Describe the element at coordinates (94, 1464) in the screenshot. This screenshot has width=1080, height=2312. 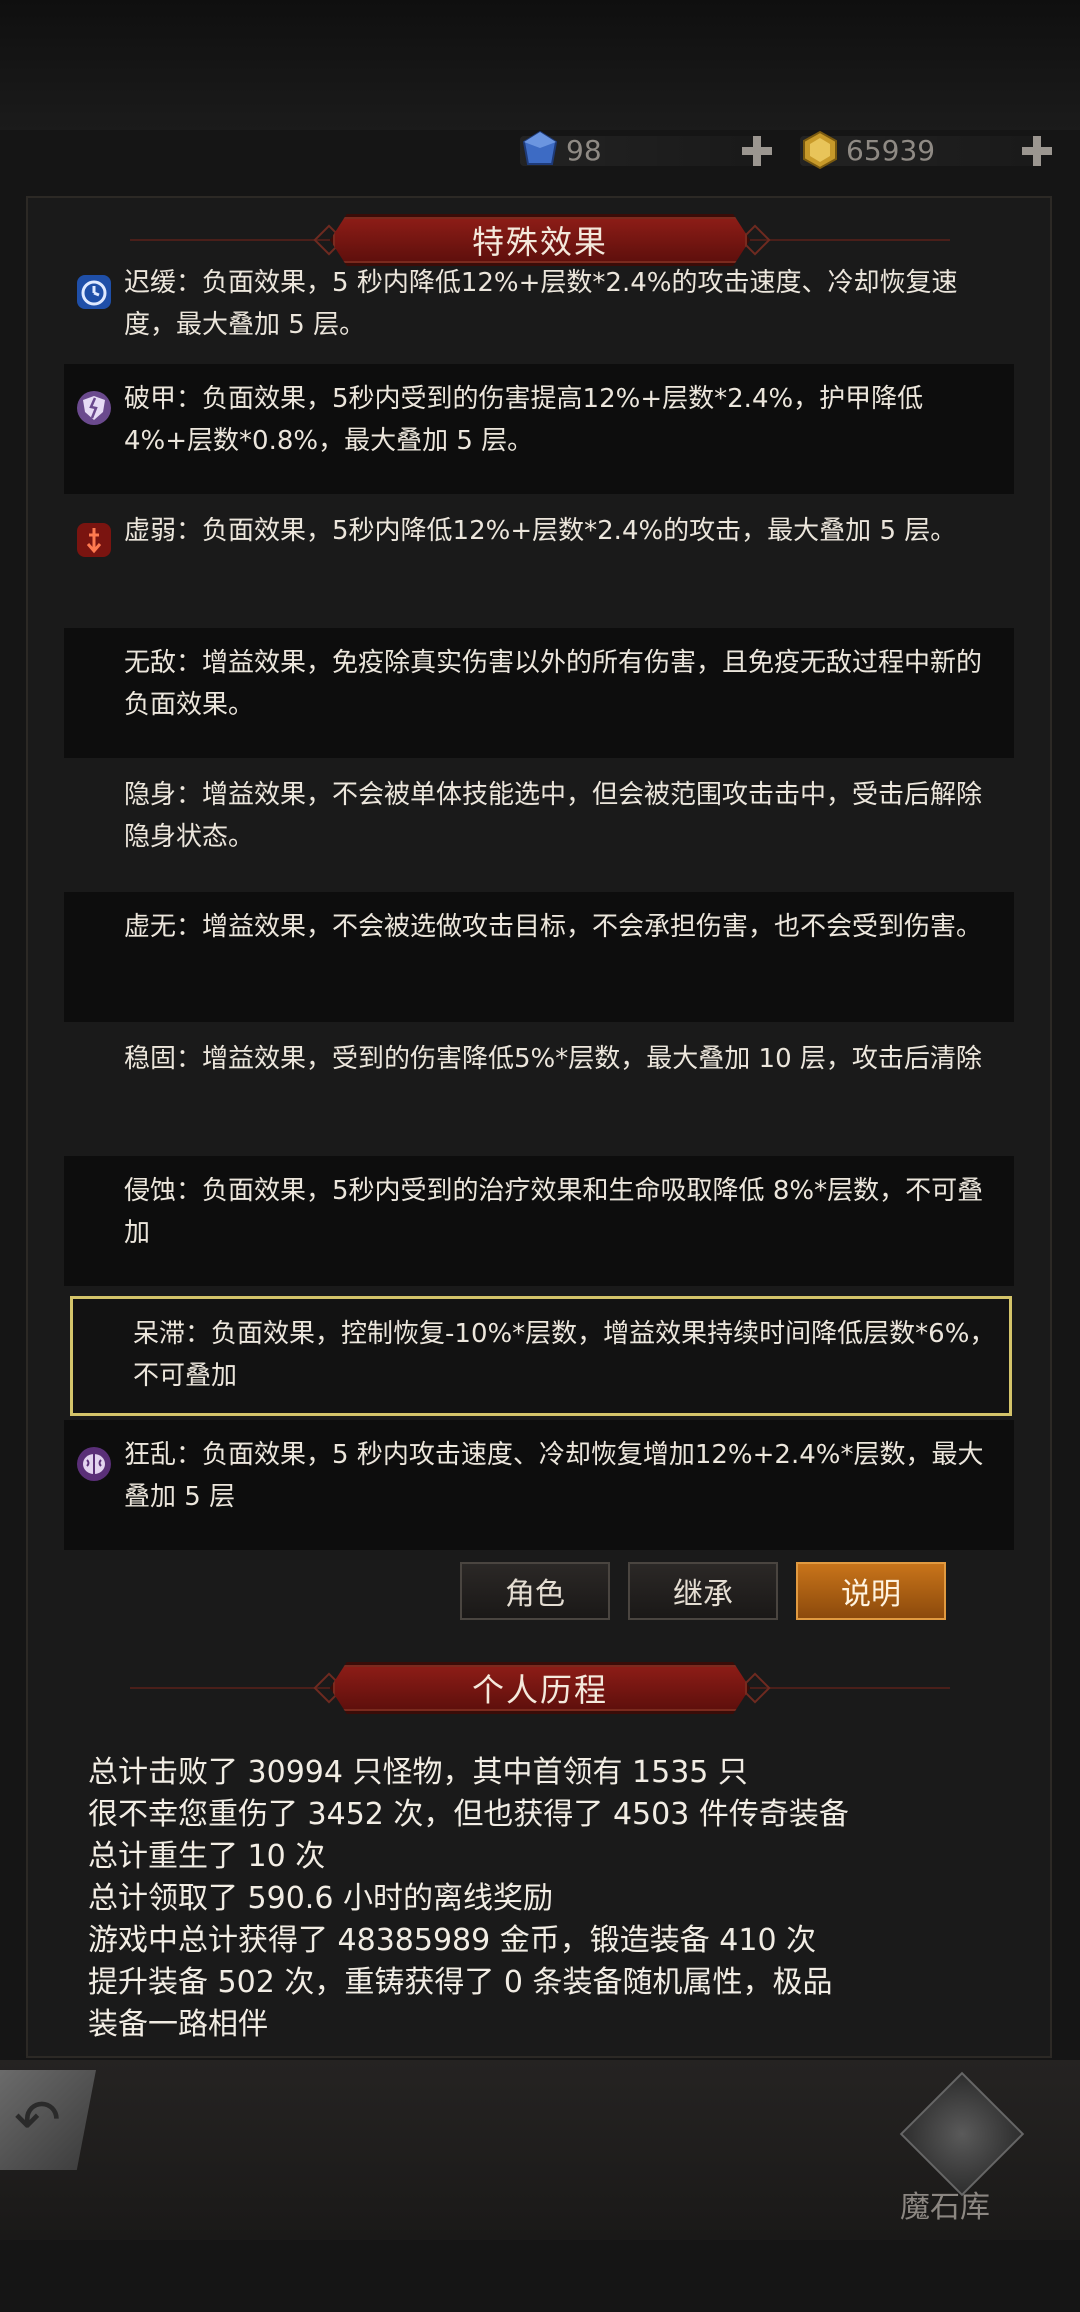
I see `brain-icon` at that location.